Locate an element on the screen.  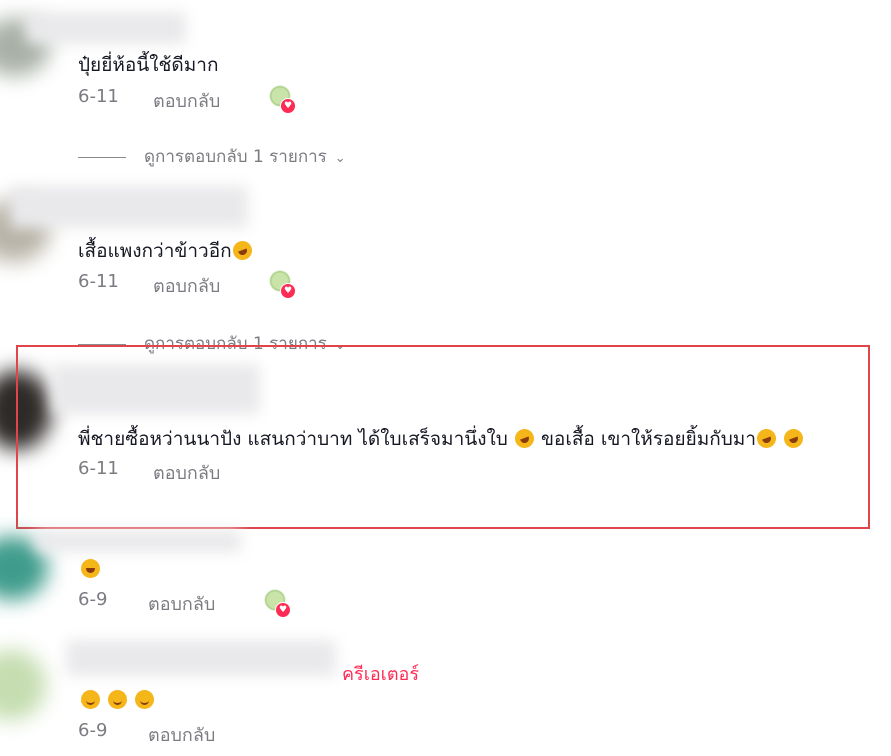
avatar is located at coordinates (23, 685).